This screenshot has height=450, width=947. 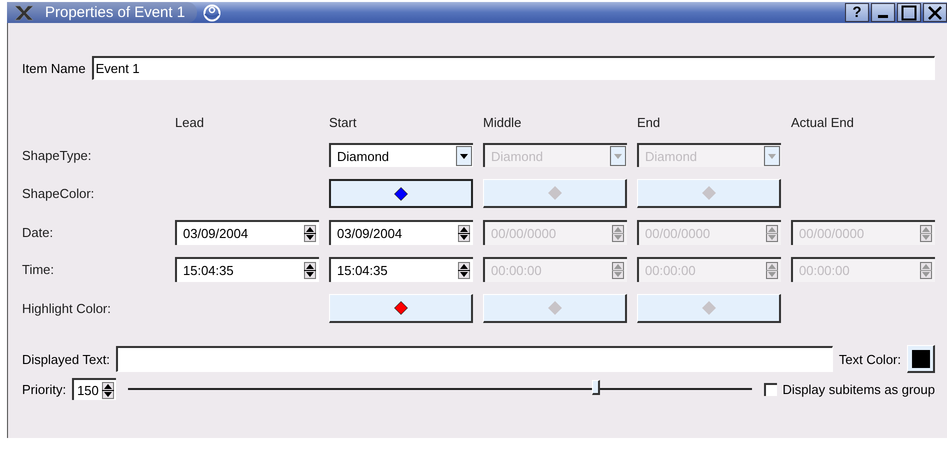 I want to click on column-header: Start, so click(x=343, y=123).